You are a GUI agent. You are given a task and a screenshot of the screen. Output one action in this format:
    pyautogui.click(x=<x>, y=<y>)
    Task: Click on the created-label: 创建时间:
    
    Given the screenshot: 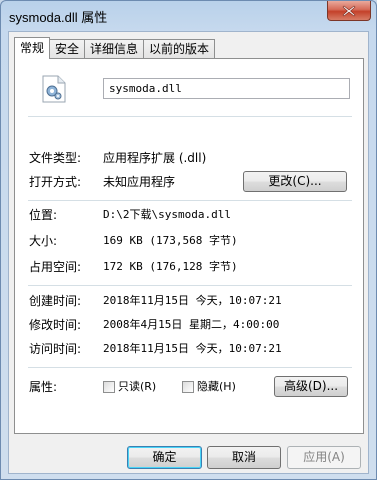 What is the action you would take?
    pyautogui.click(x=55, y=301)
    